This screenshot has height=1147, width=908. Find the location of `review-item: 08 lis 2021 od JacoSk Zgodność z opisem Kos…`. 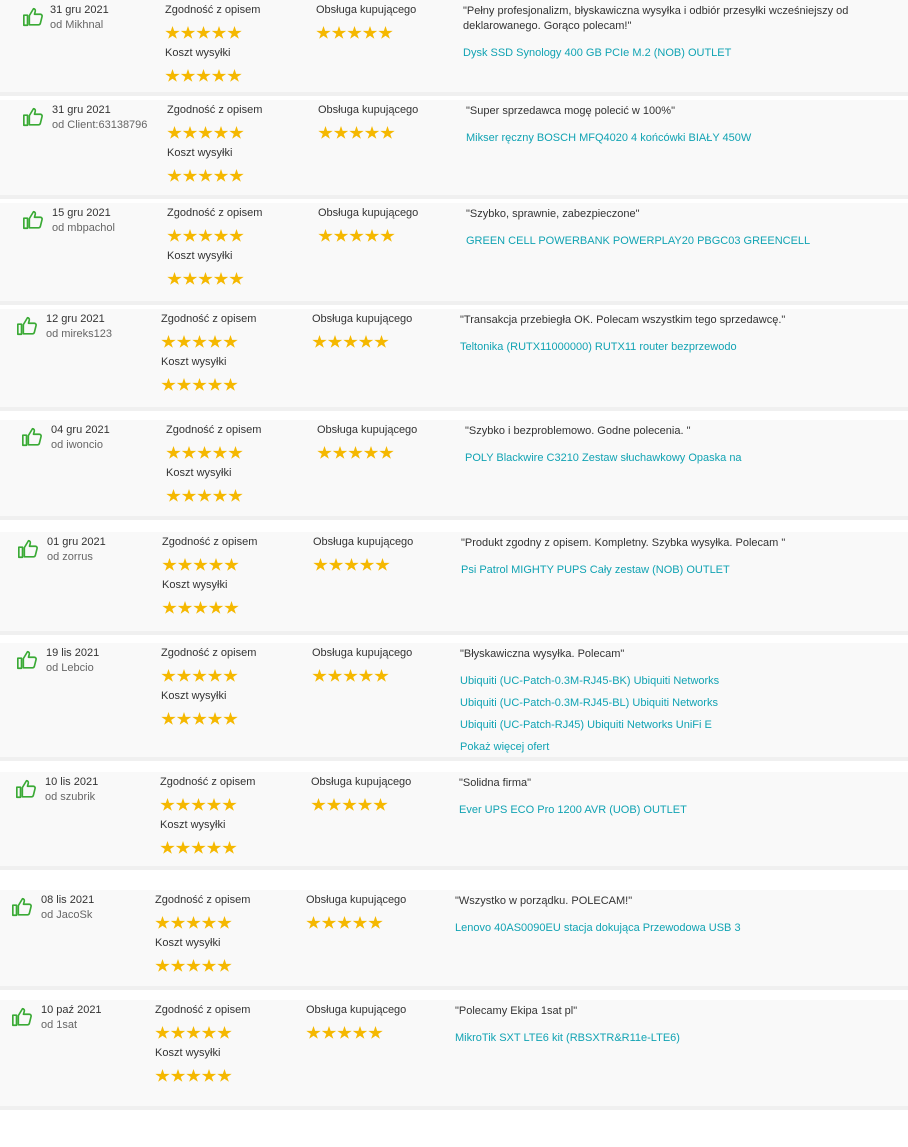

review-item: 08 lis 2021 od JacoSk Zgodność z opisem Kos… is located at coordinates (454, 940).